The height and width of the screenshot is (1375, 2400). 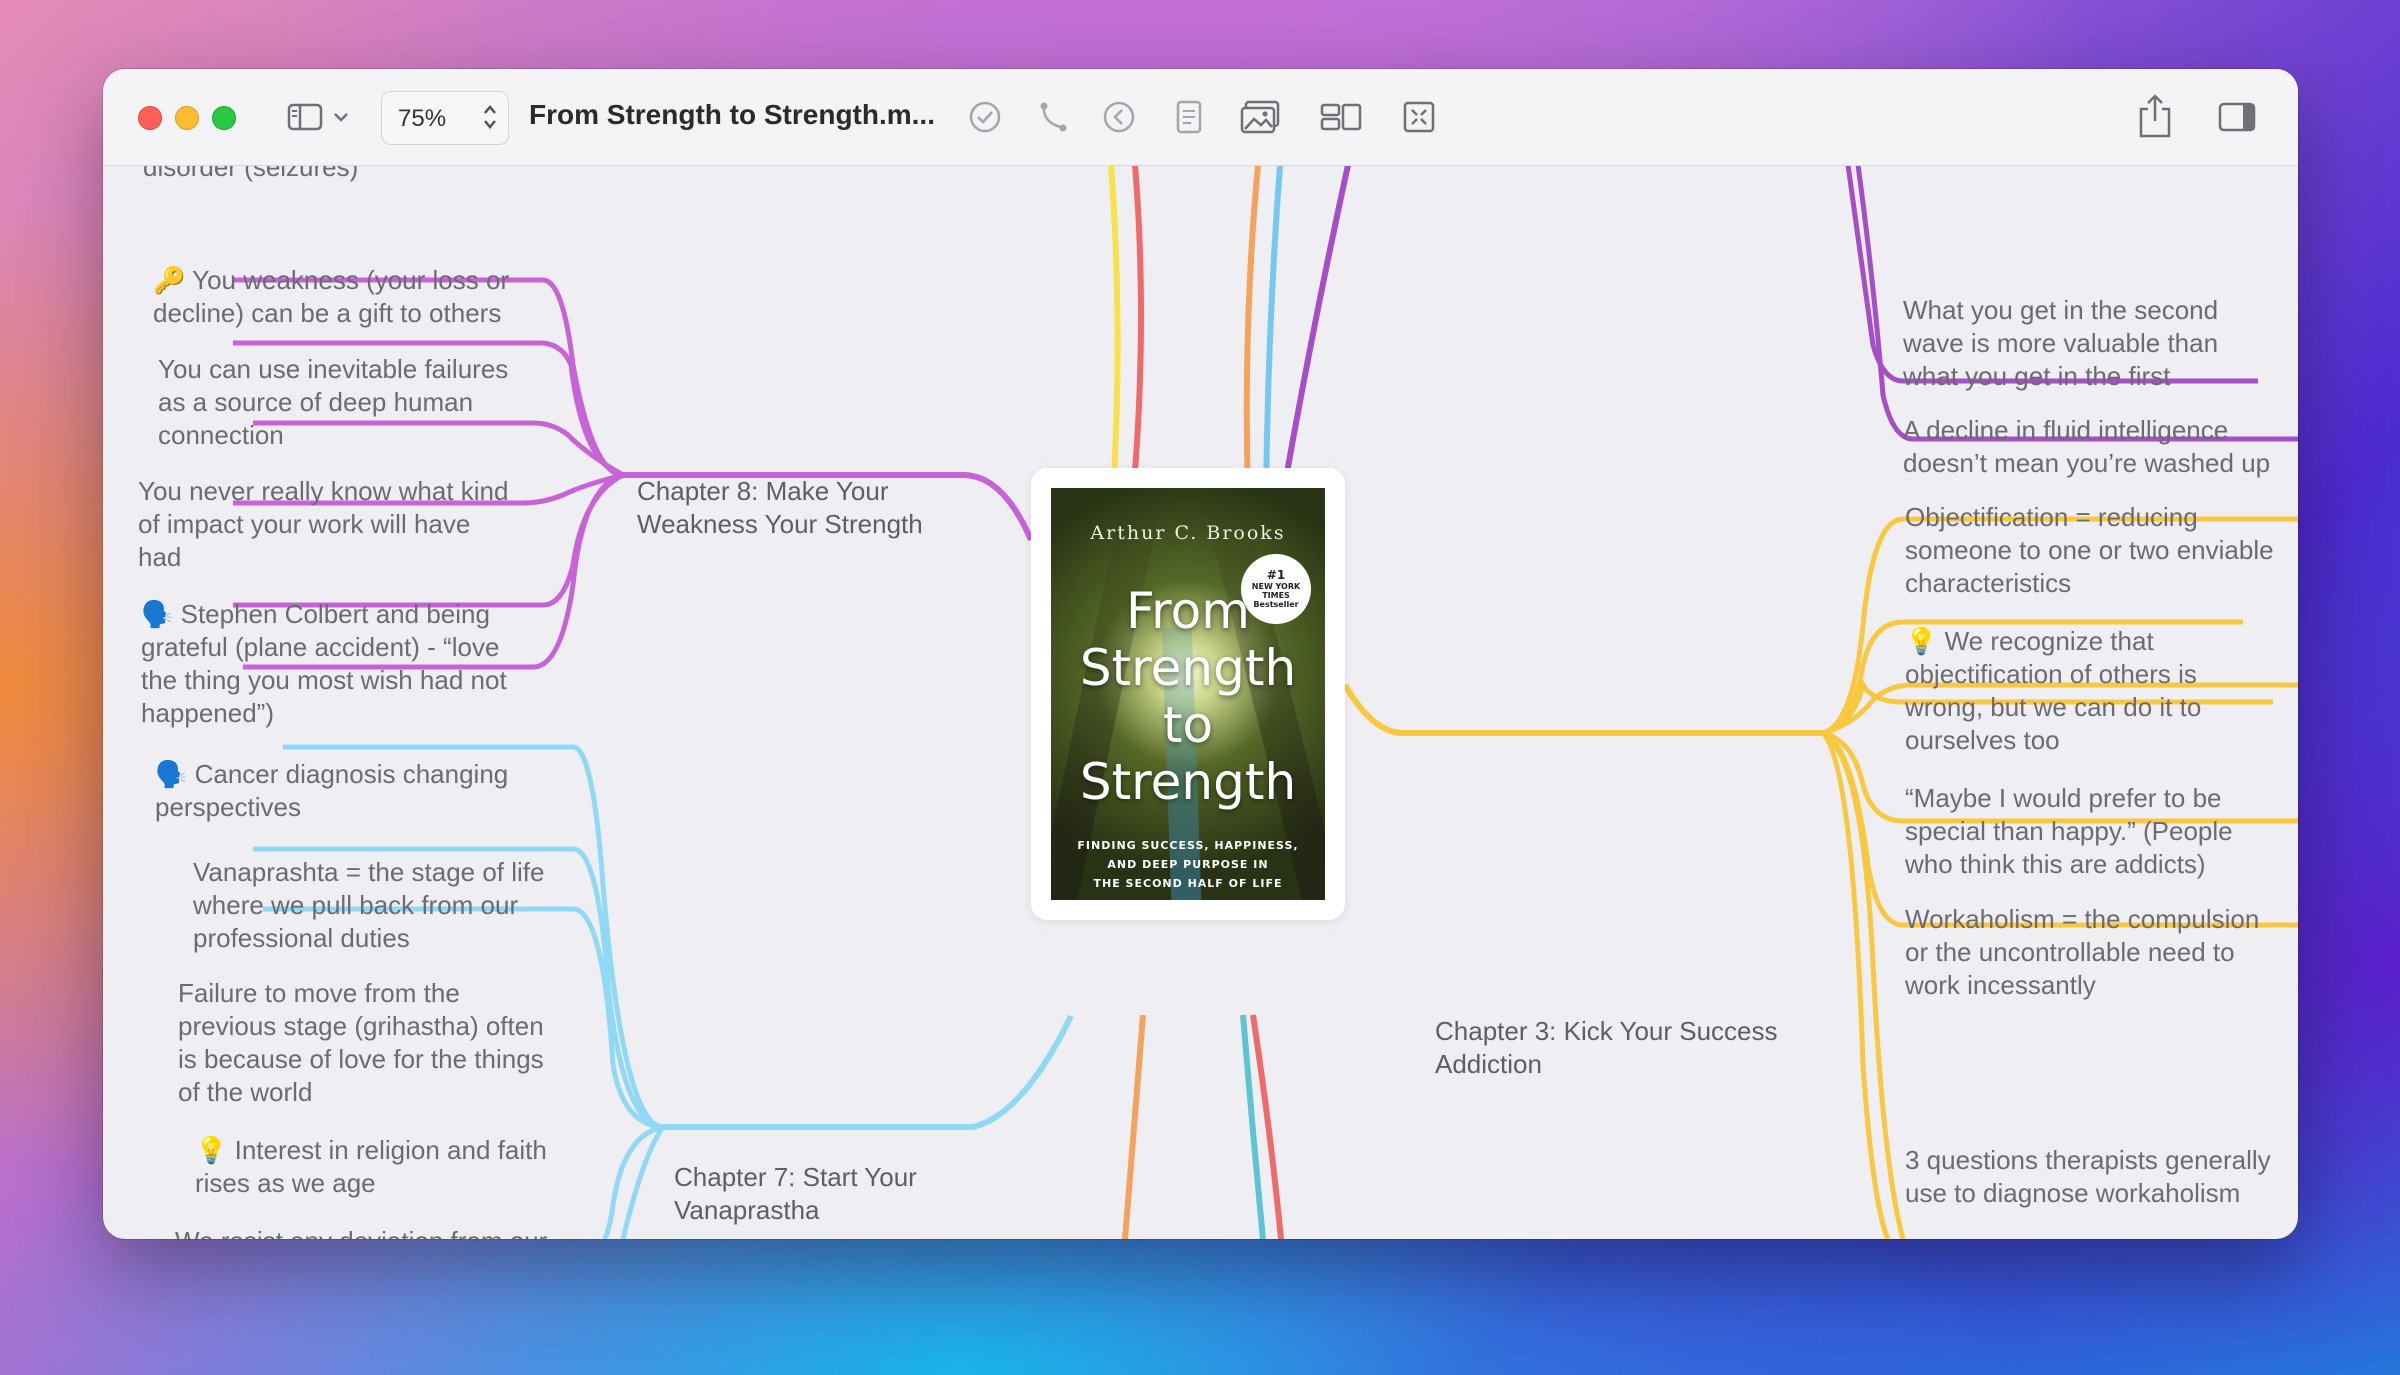 What do you see at coordinates (490, 119) in the screenshot?
I see `stepper-arrows-icon` at bounding box center [490, 119].